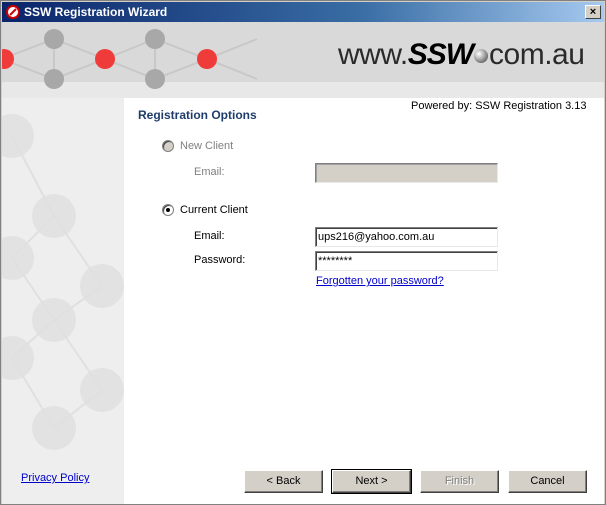 Image resolution: width=606 pixels, height=505 pixels. Describe the element at coordinates (214, 210) in the screenshot. I see `current-client-label: Current Client` at that location.